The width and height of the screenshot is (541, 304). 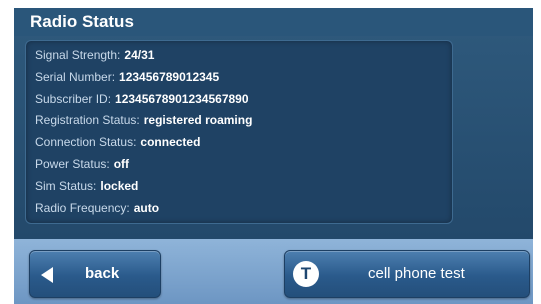 I want to click on status-label: Subscriber ID:, so click(x=73, y=98).